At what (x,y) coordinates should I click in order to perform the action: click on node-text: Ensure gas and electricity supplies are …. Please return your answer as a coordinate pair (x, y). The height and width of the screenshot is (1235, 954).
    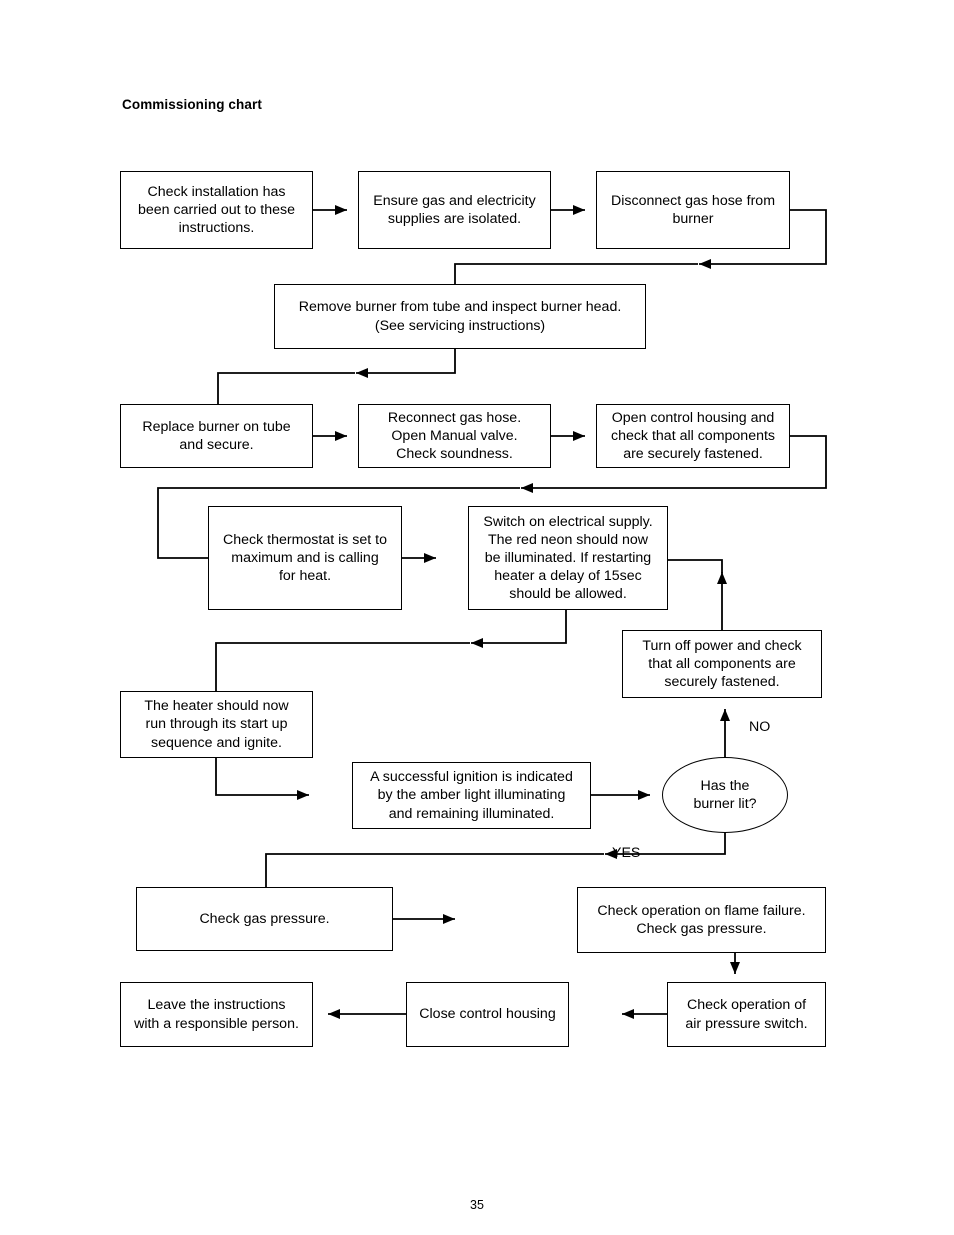
    Looking at the image, I should click on (454, 209).